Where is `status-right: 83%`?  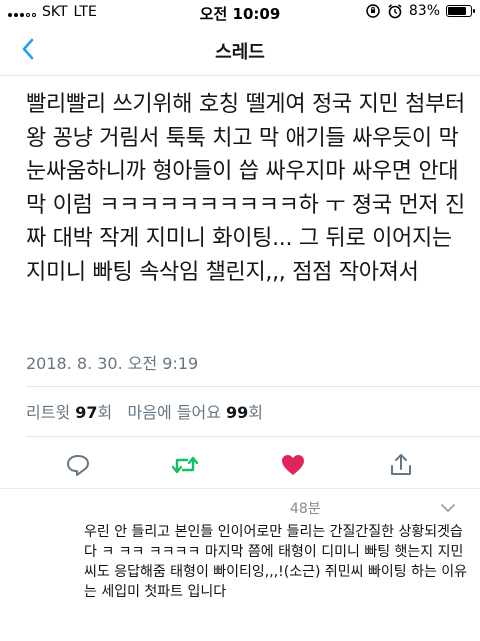
status-right: 83% is located at coordinates (420, 11).